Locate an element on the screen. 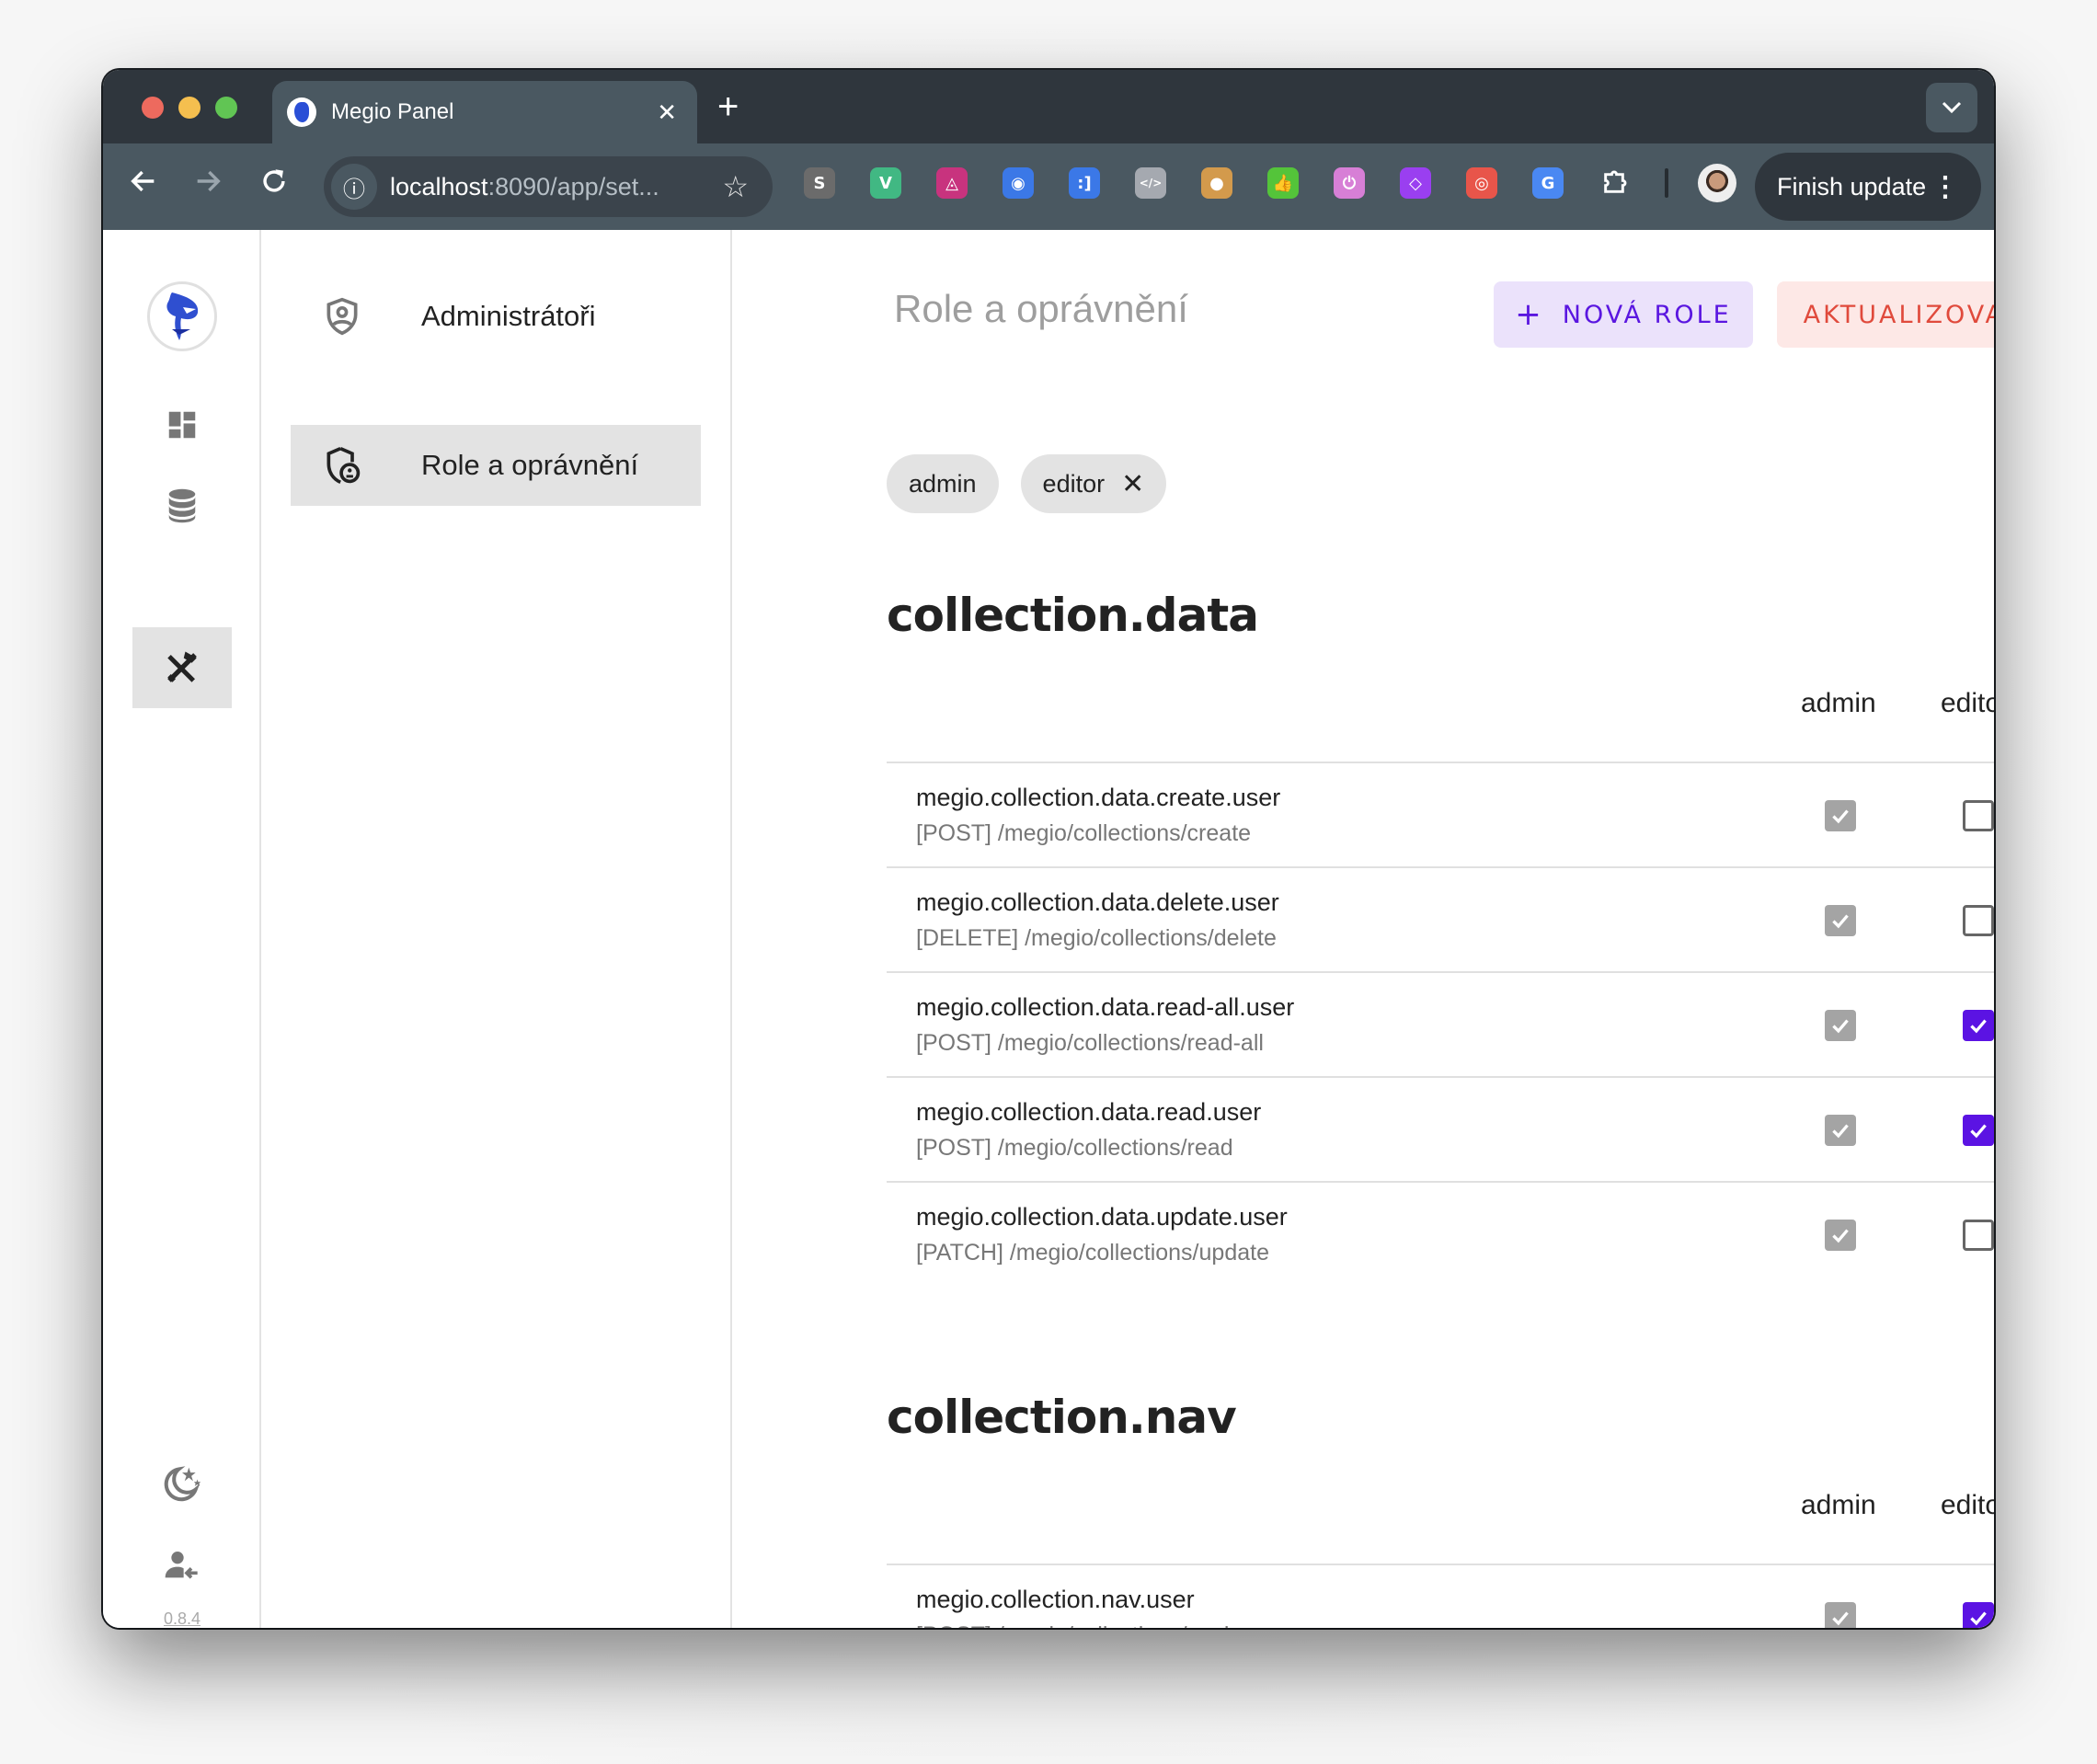 The width and height of the screenshot is (2097, 1764). thumbs-up-extension-icon: 👍 is located at coordinates (1283, 183).